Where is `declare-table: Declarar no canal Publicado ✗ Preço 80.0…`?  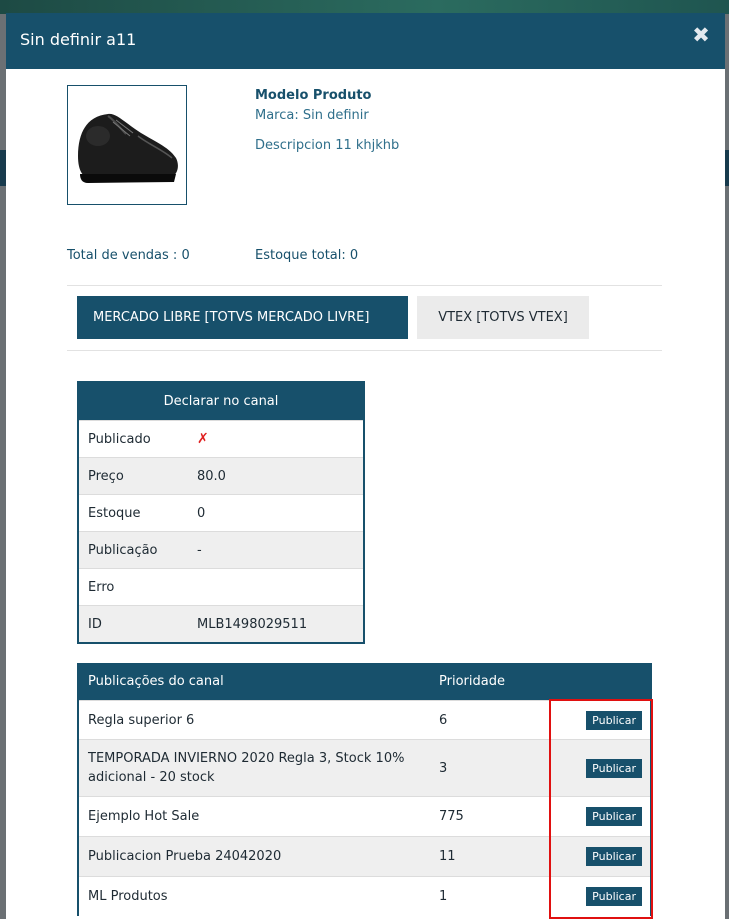
declare-table: Declarar no canal Publicado ✗ Preço 80.0… is located at coordinates (221, 512).